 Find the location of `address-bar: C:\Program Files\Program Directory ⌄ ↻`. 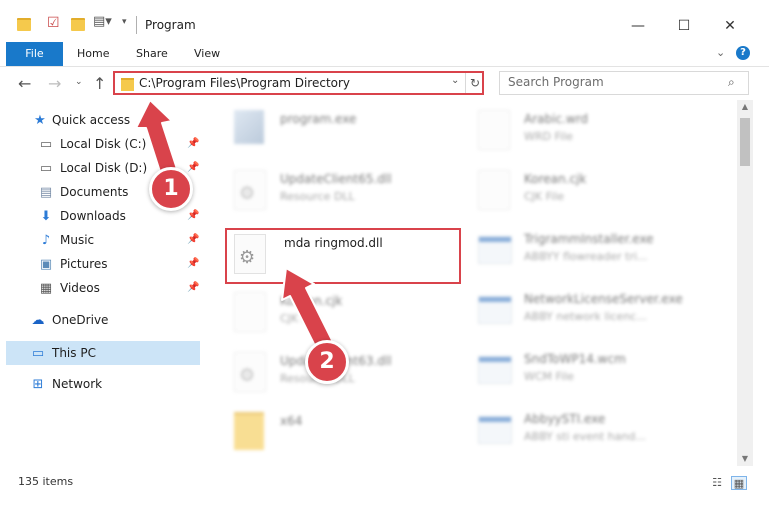

address-bar: C:\Program Files\Program Directory ⌄ ↻ is located at coordinates (298, 83).